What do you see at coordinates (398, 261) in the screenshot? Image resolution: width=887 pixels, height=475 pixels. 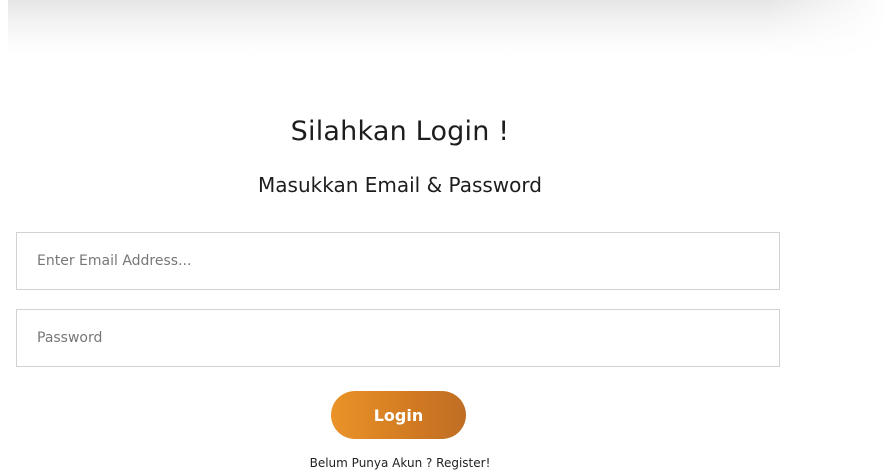 I see `email-field` at bounding box center [398, 261].